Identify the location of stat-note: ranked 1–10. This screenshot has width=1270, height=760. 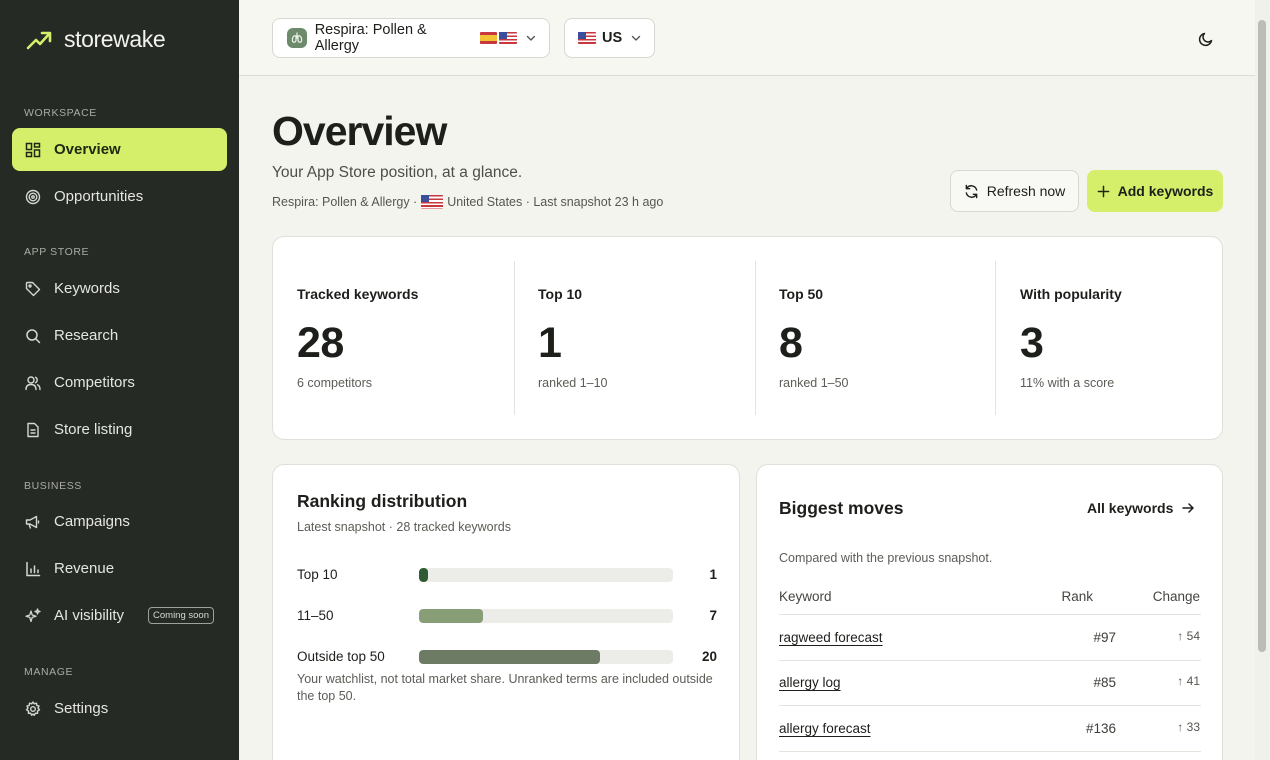
(573, 383).